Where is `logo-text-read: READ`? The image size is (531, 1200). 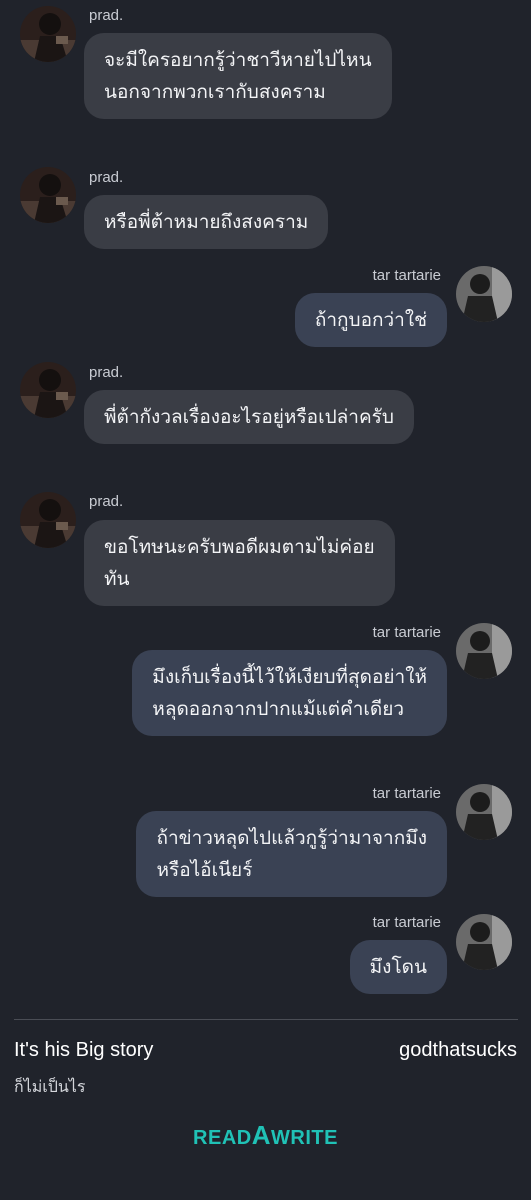 logo-text-read: READ is located at coordinates (222, 1138).